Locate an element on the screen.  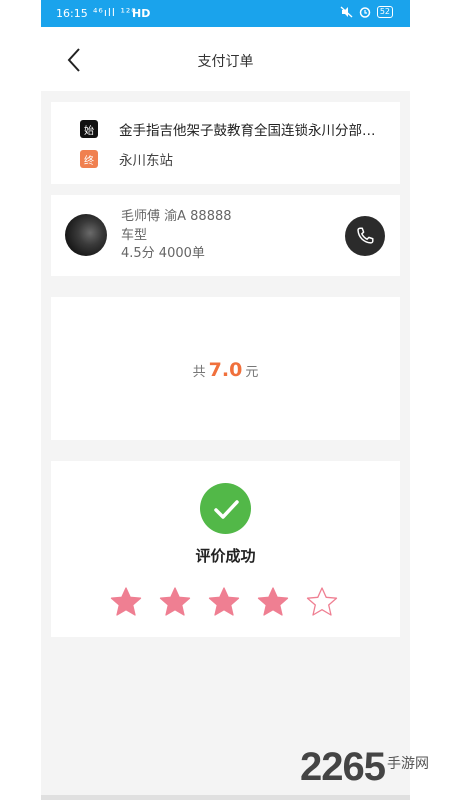
driver-info: 毛师傅 渝A 88888 车型 4.5分 4000单 is located at coordinates (176, 236).